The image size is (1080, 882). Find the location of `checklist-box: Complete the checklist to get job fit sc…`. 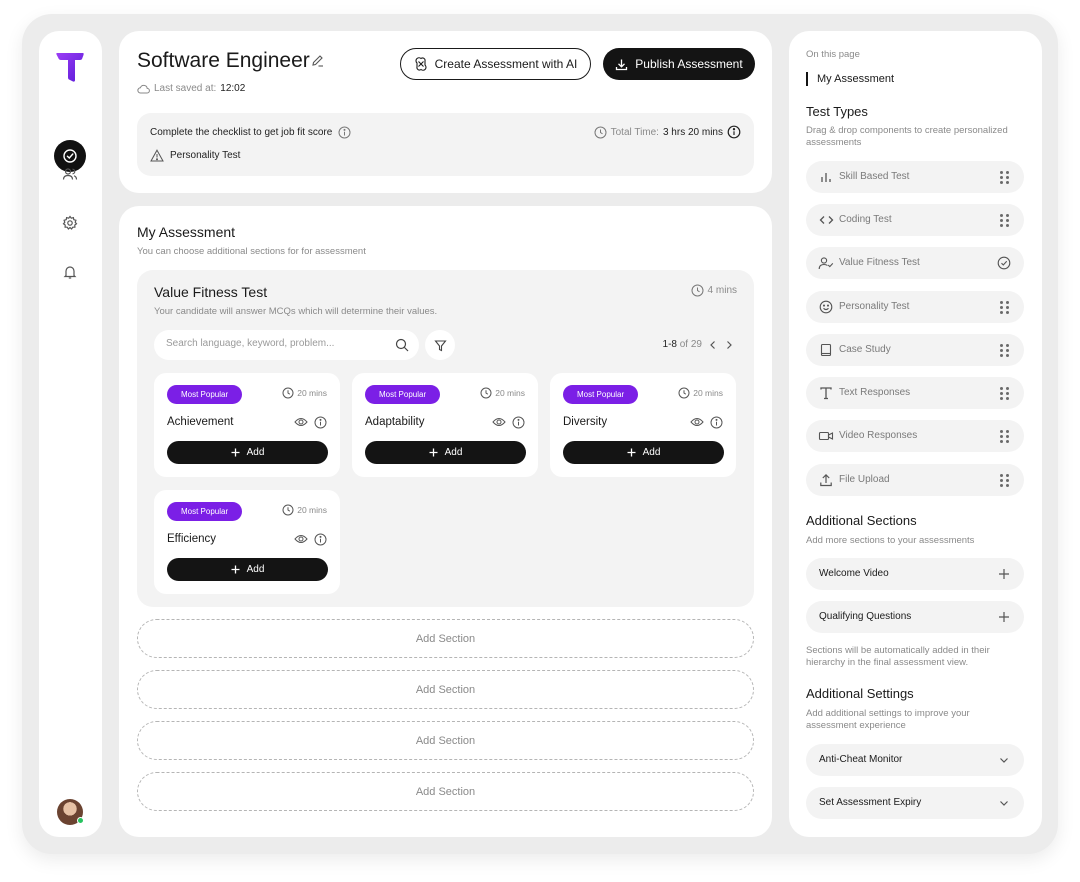

checklist-box: Complete the checklist to get job fit sc… is located at coordinates (445, 144).